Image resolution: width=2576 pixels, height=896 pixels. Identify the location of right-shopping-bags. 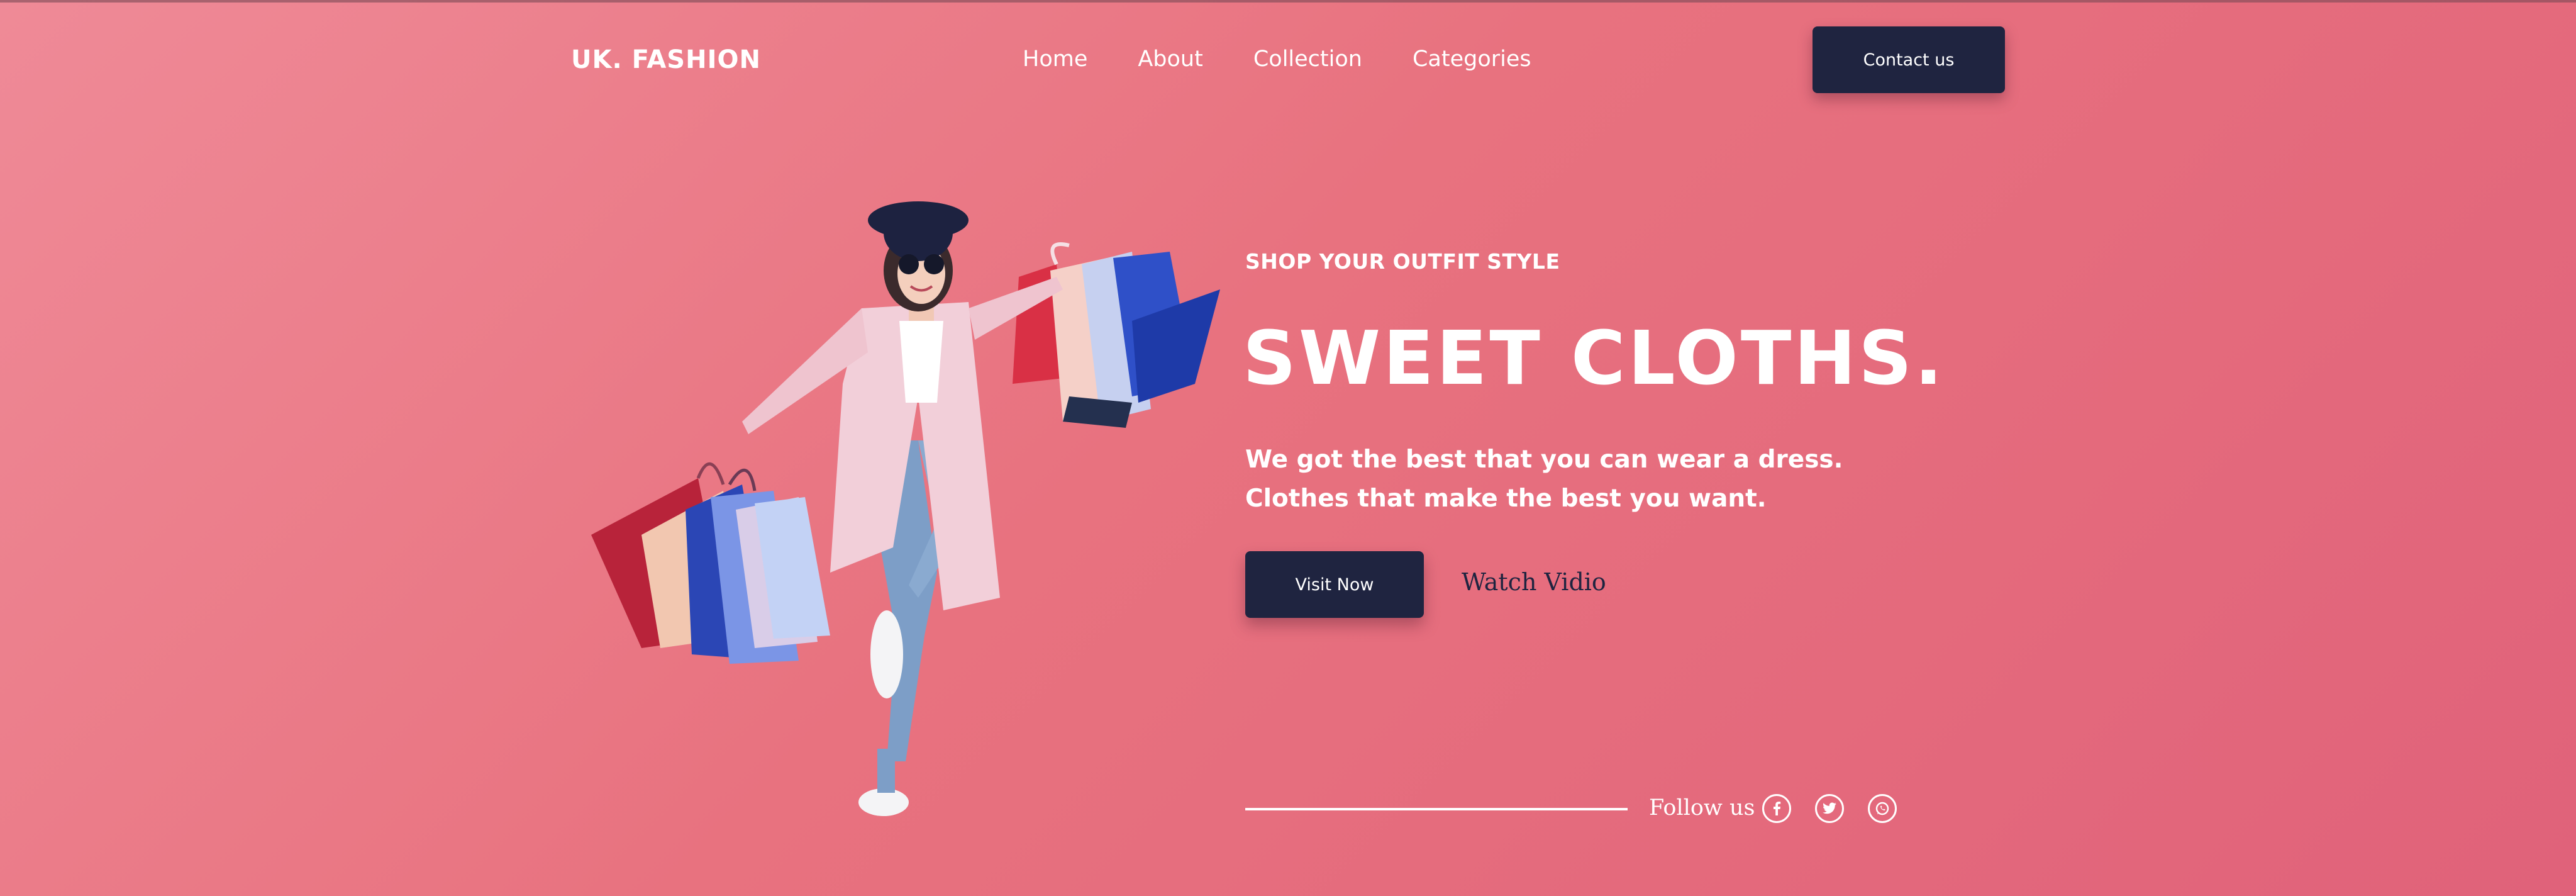
(1116, 335).